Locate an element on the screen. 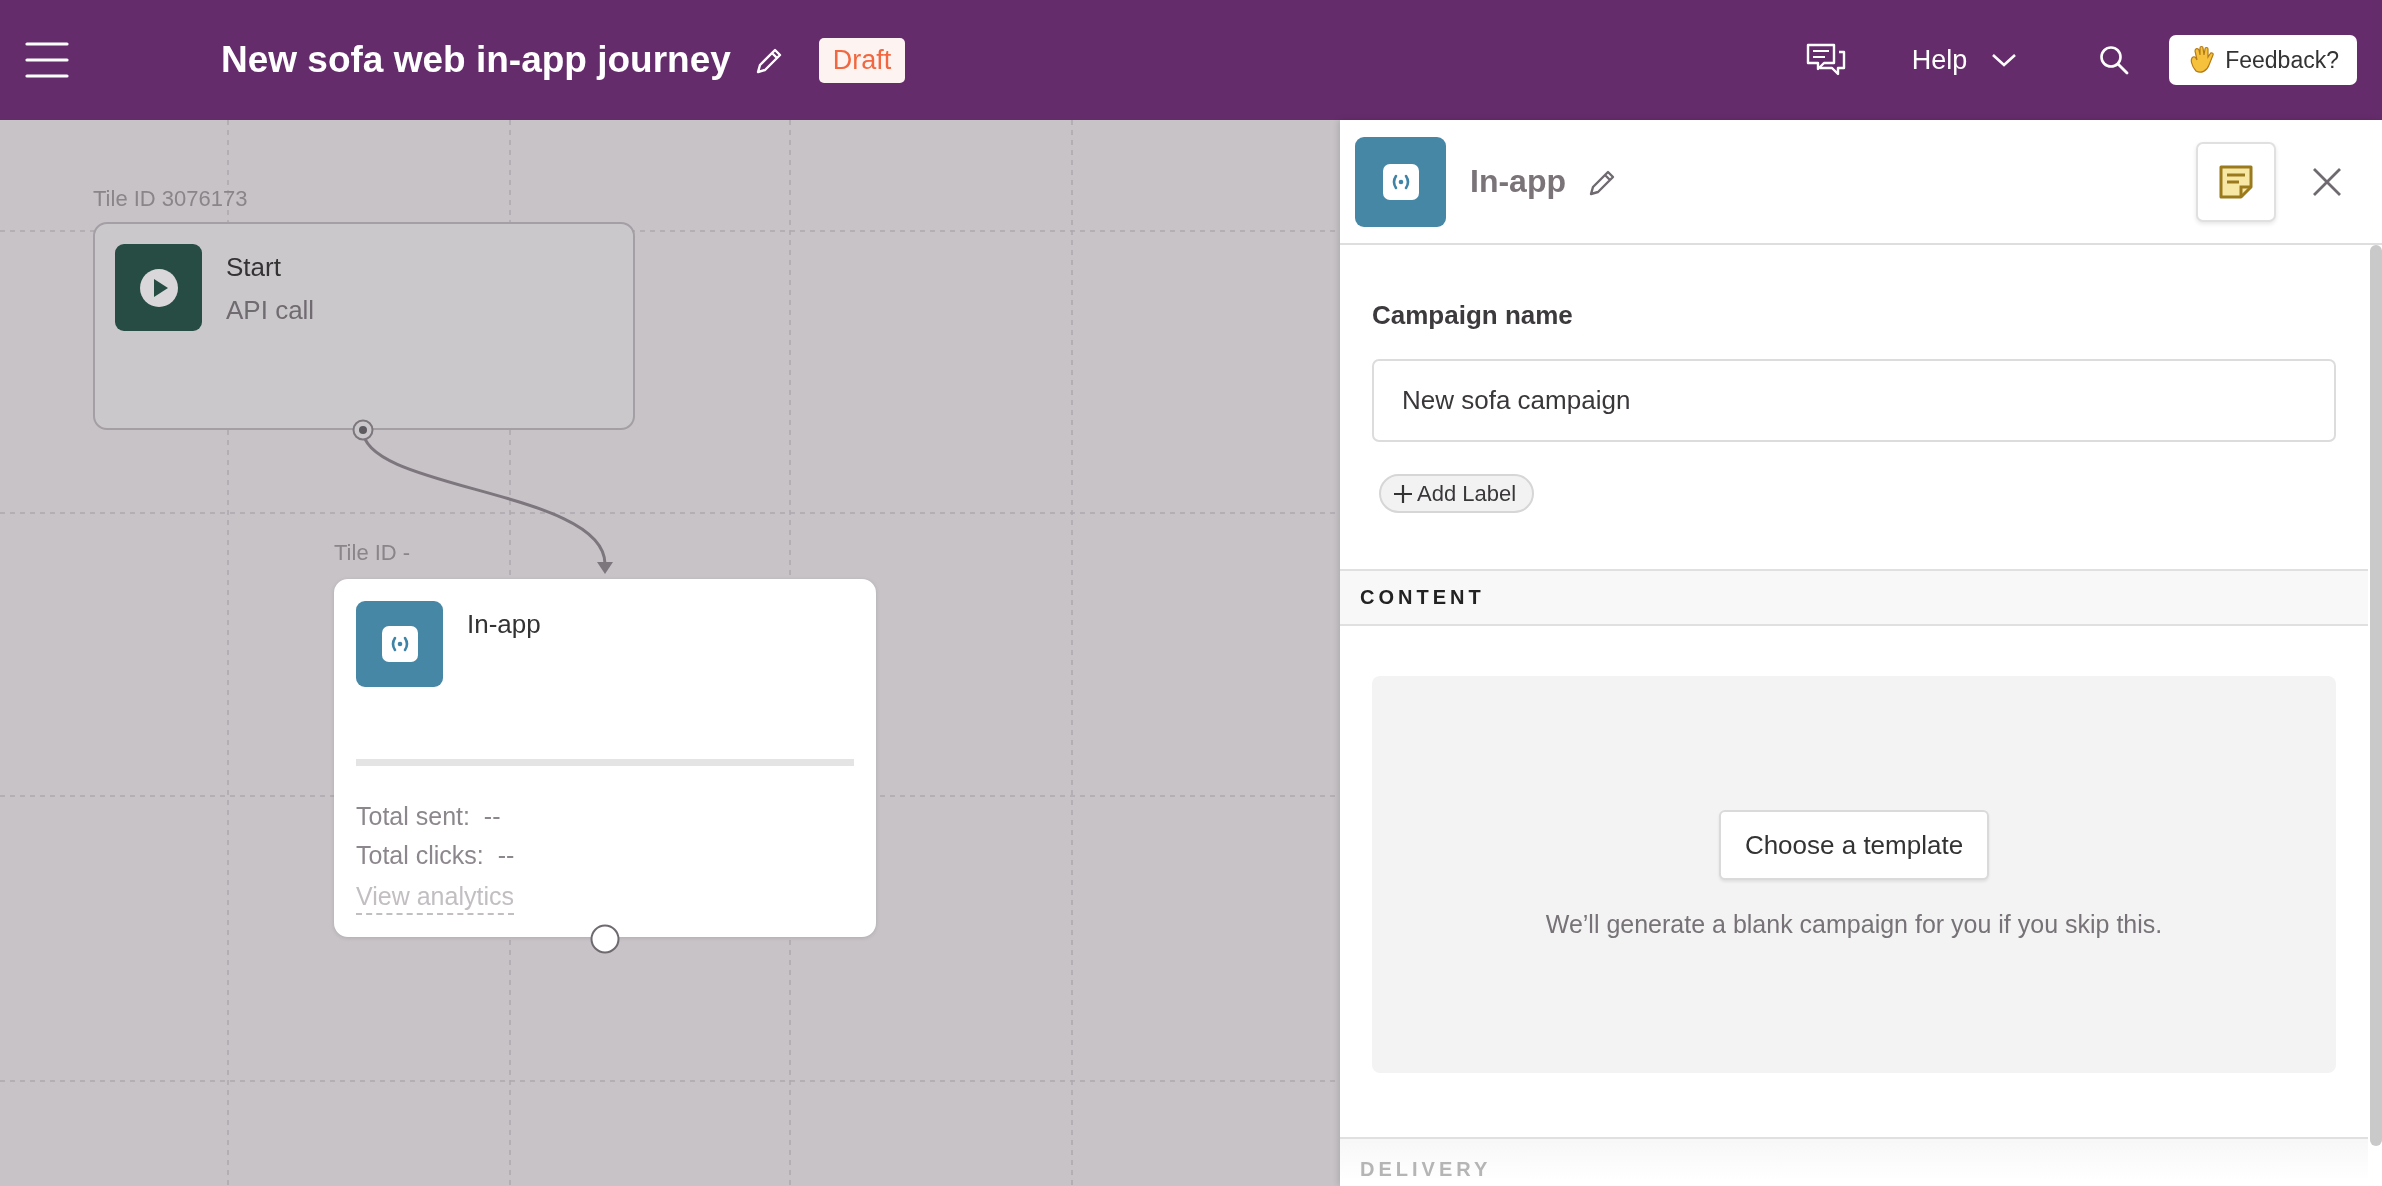 This screenshot has width=2382, height=1186. note-icon is located at coordinates (2236, 181).